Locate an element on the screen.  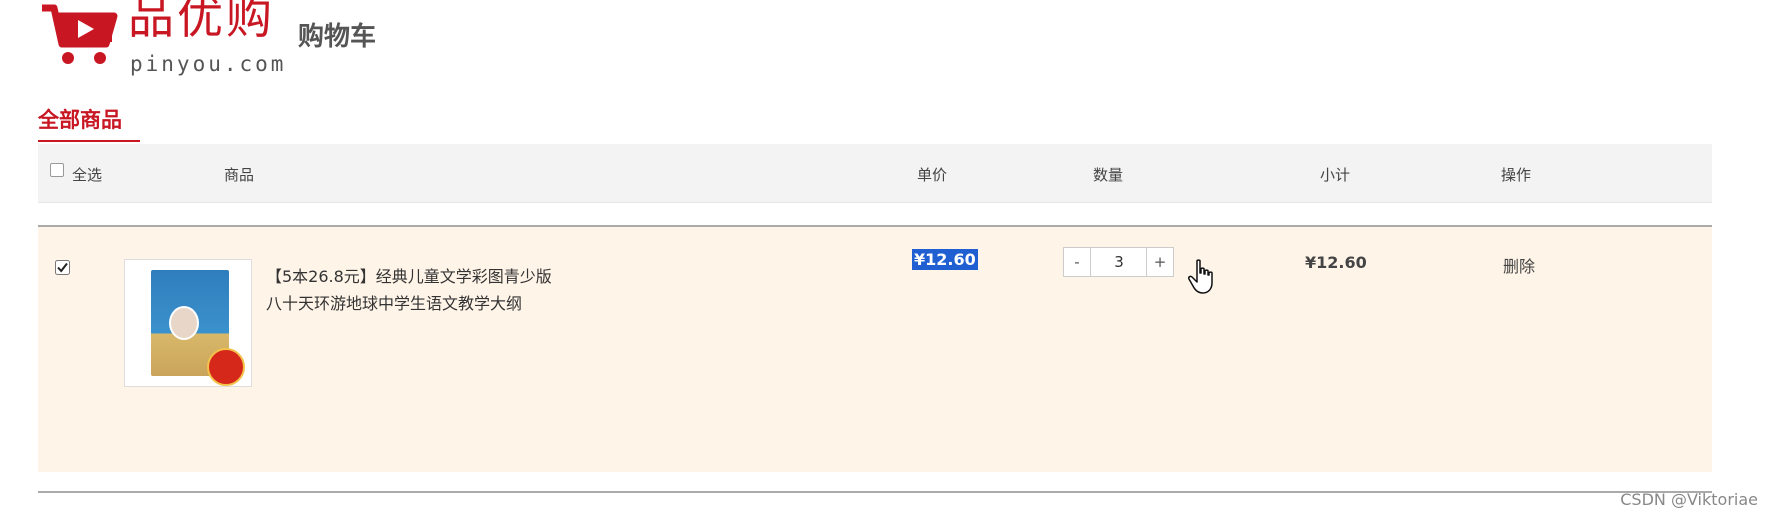
product-name: 【5本26.8元】经典儿童文学彩图青少版八十天环游地球中学生语文教学大纲 is located at coordinates (411, 290).